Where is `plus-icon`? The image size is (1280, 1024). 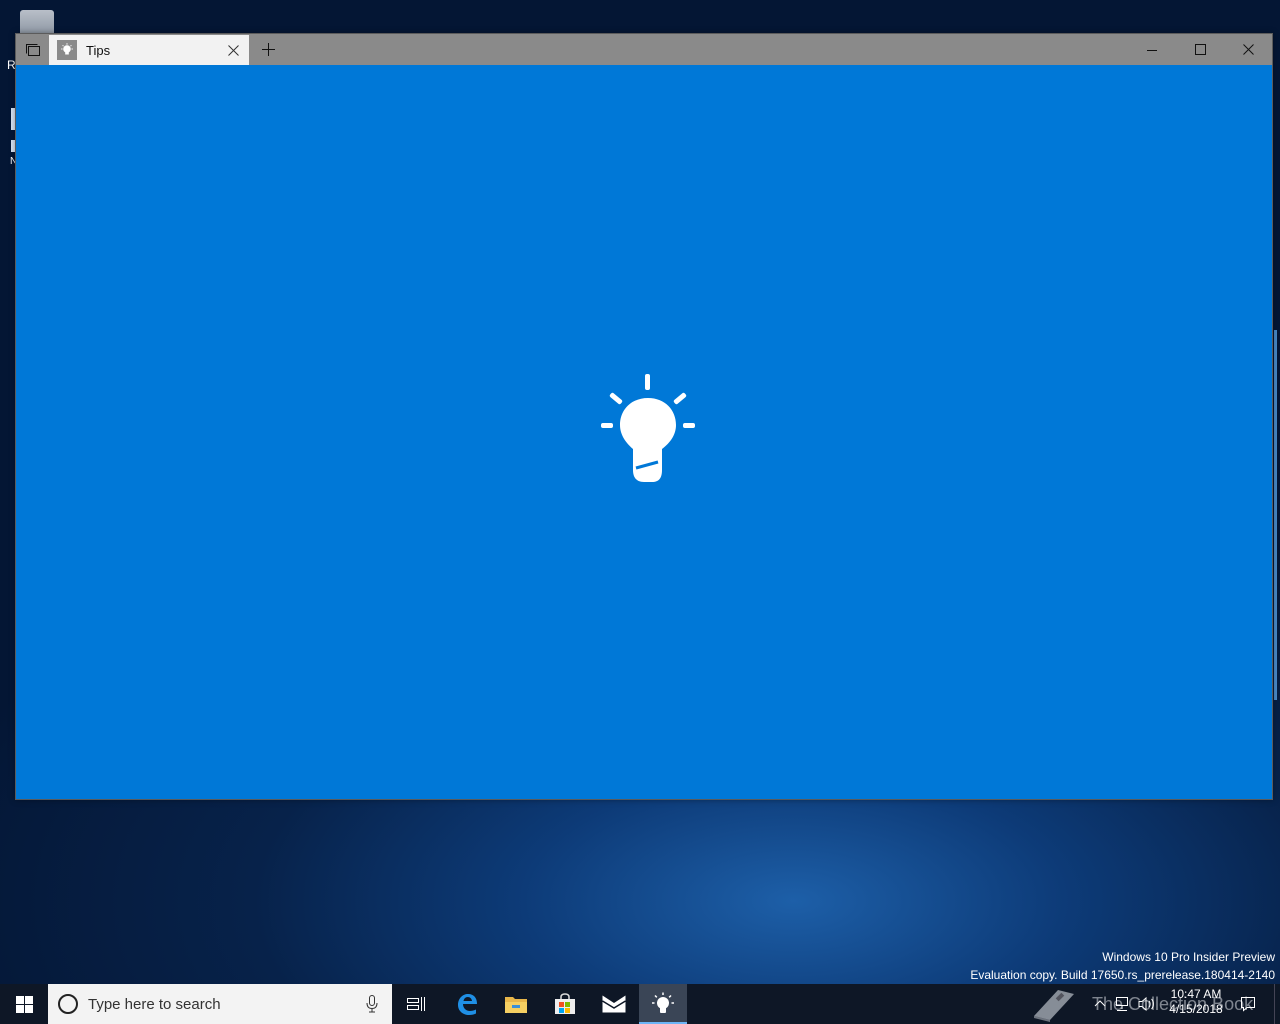
plus-icon is located at coordinates (268, 49).